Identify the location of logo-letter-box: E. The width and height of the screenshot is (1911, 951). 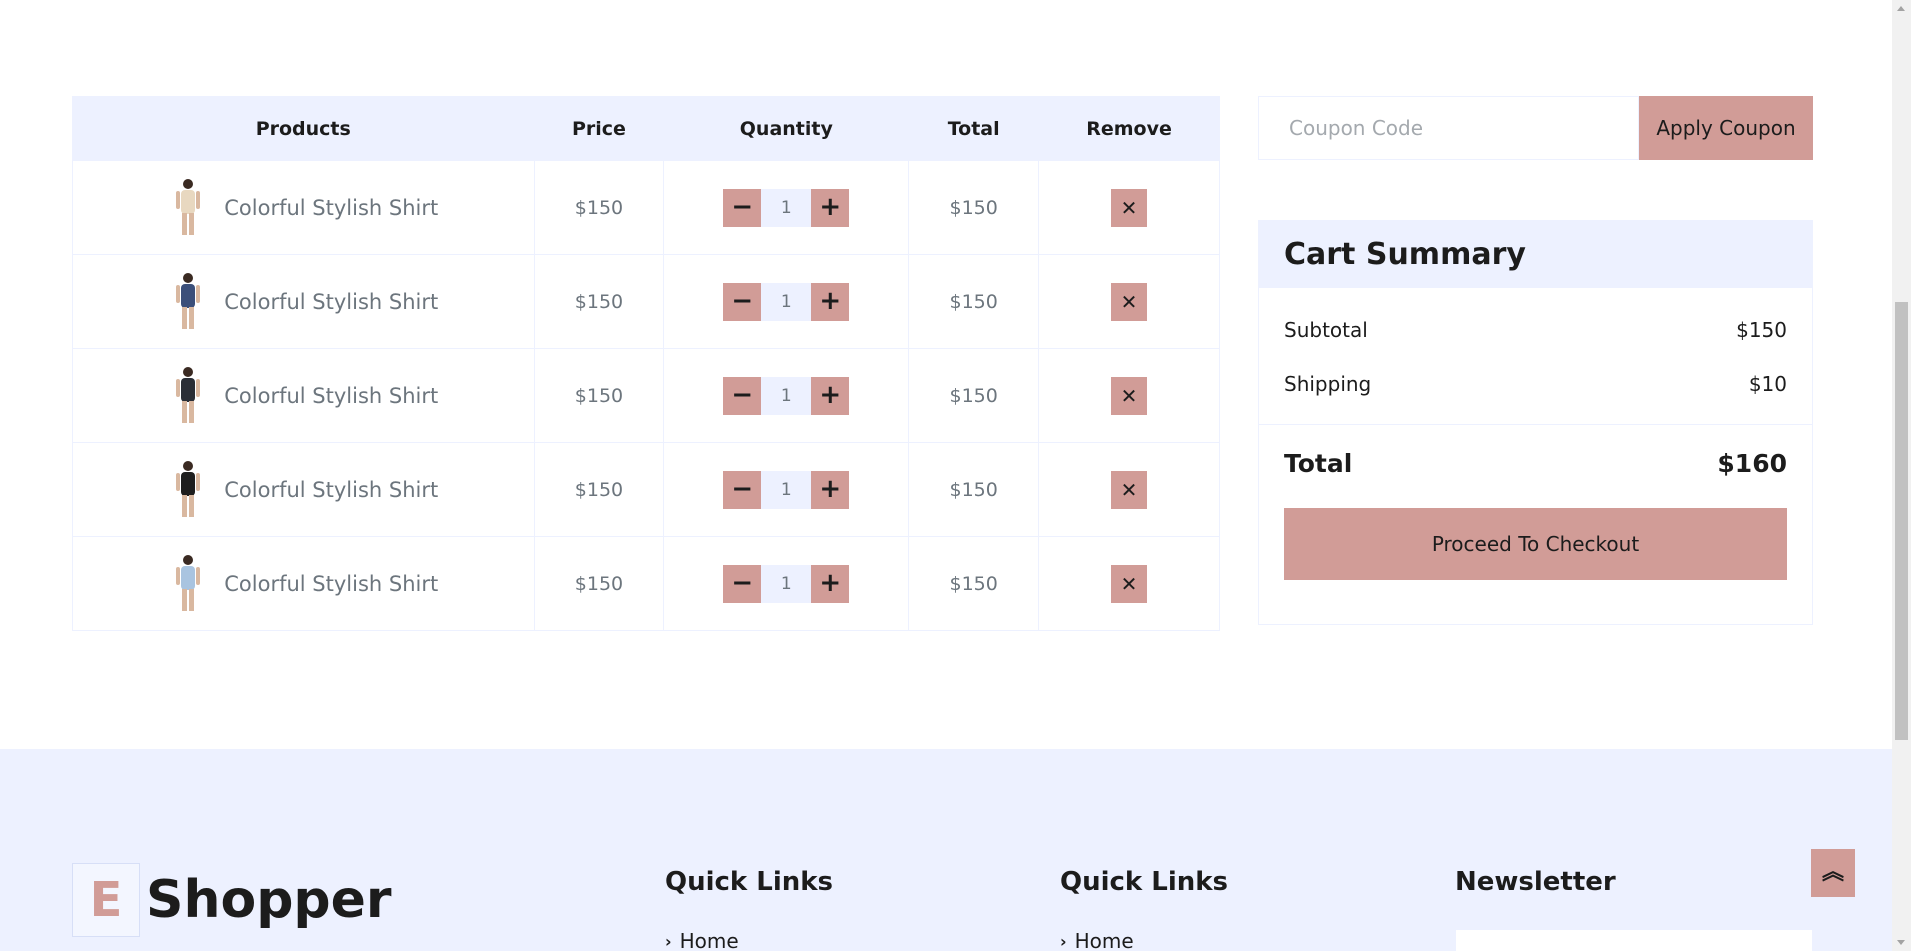
(106, 900).